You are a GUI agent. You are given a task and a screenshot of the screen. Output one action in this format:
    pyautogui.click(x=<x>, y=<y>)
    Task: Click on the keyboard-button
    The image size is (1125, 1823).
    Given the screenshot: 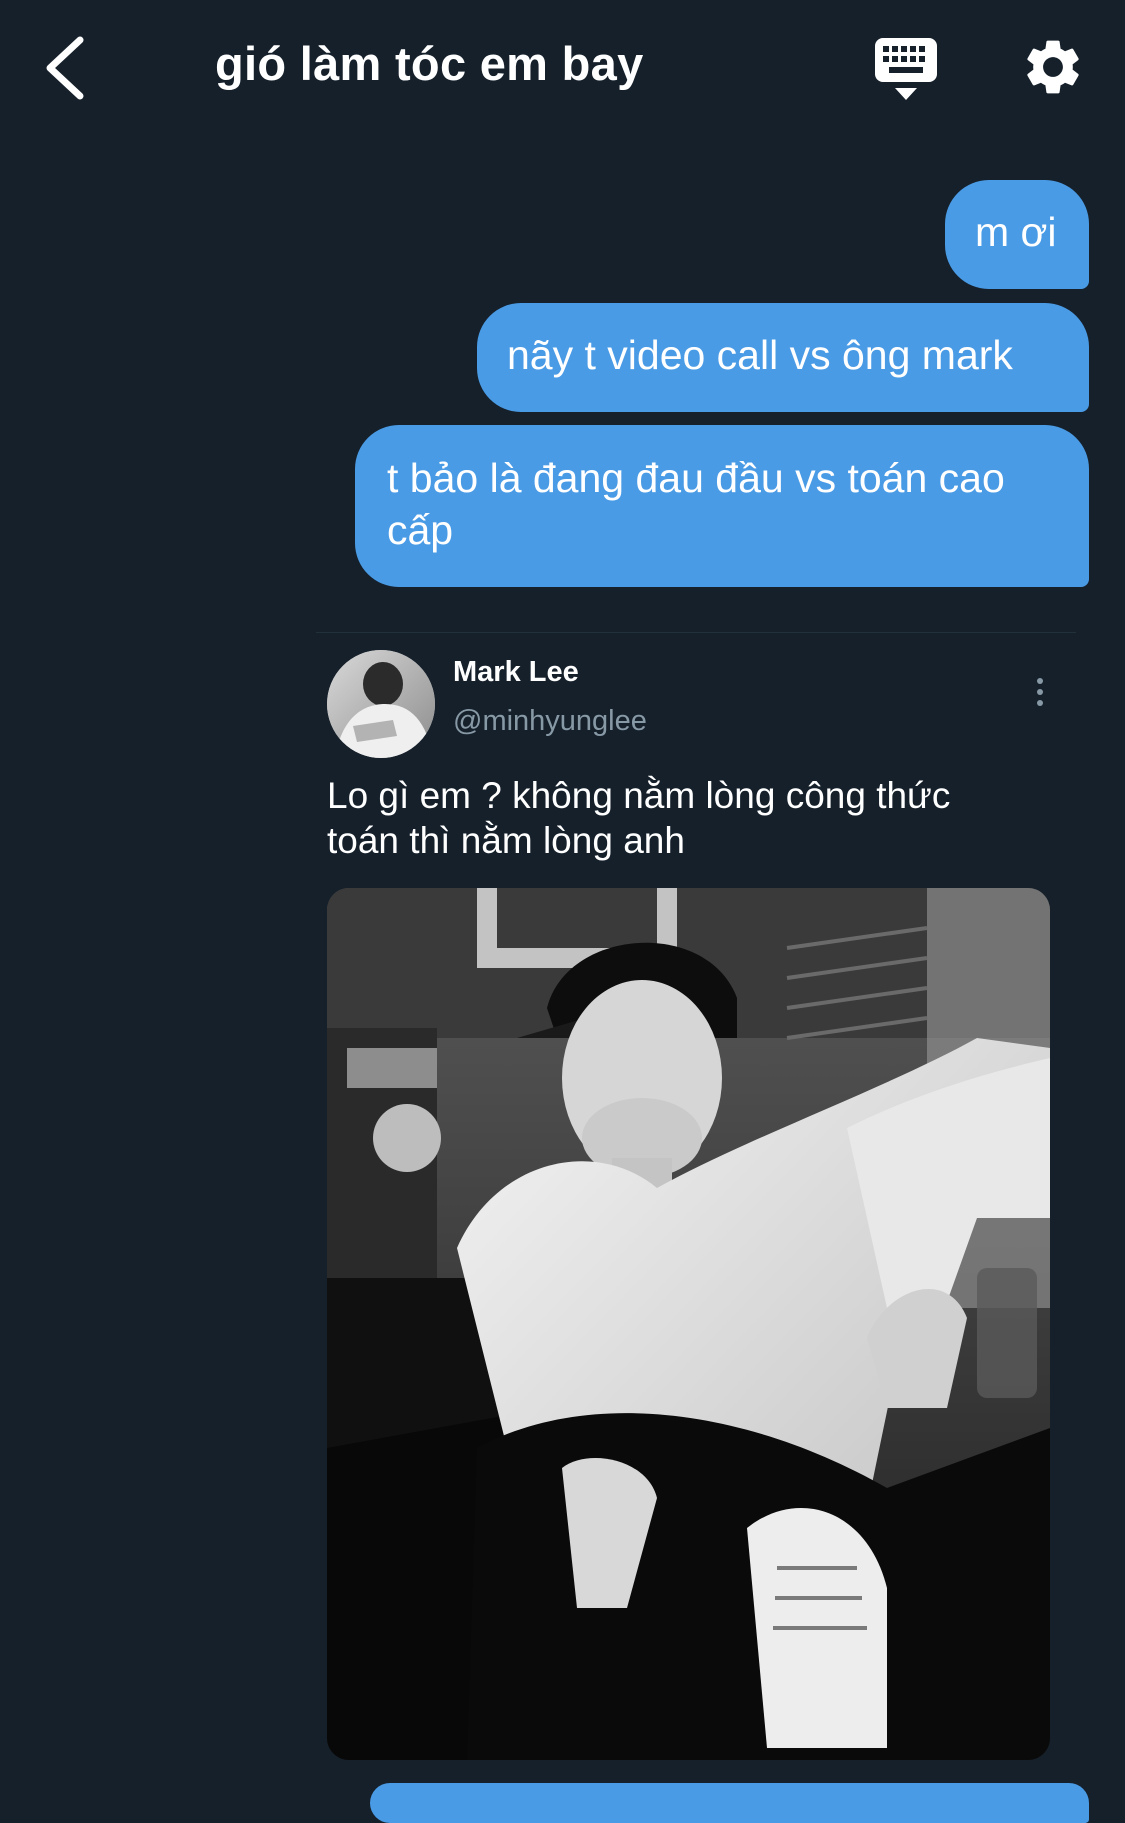 What is the action you would take?
    pyautogui.click(x=906, y=69)
    